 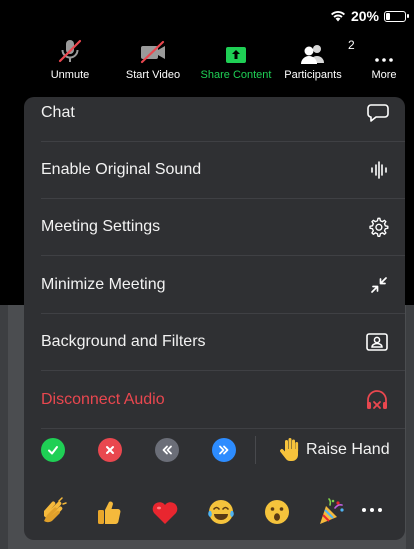 What do you see at coordinates (378, 227) in the screenshot?
I see `gear-icon` at bounding box center [378, 227].